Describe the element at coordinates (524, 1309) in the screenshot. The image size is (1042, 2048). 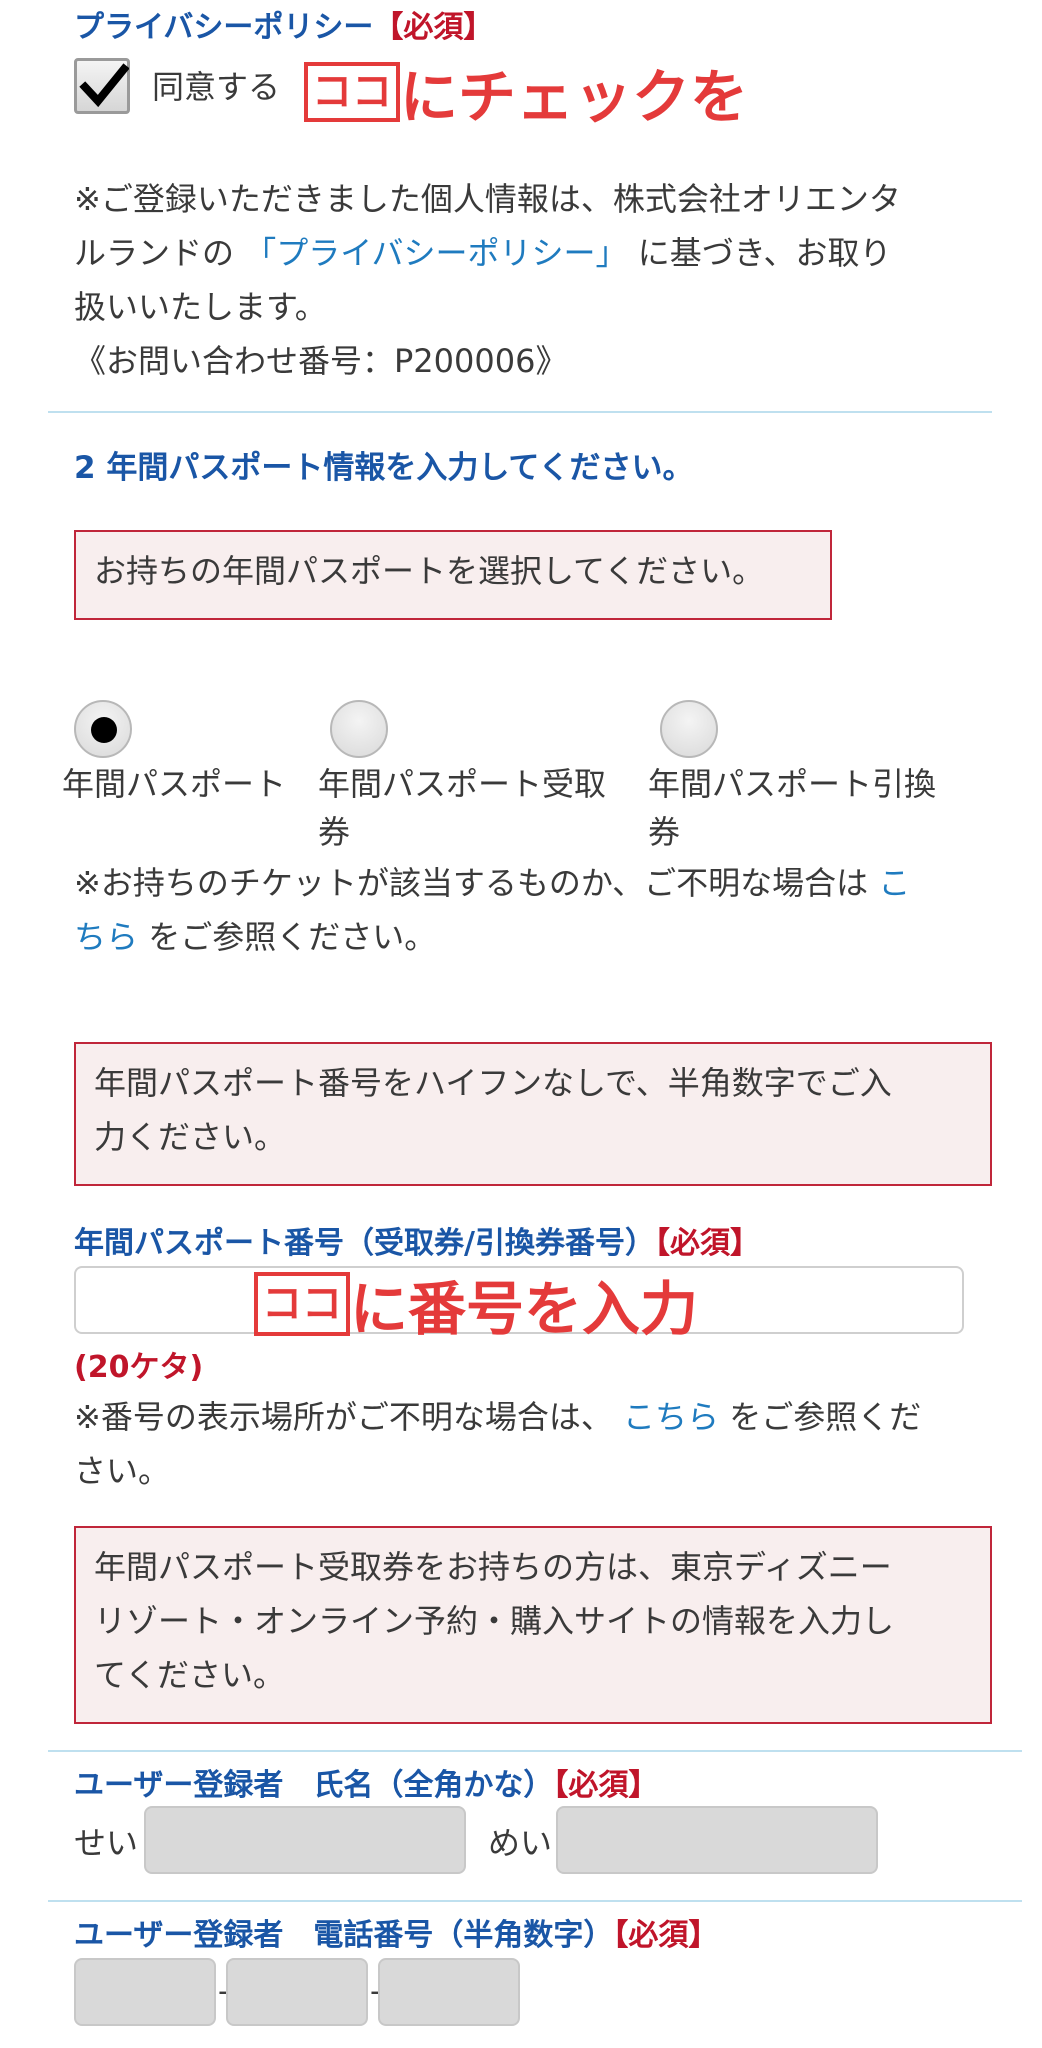
I see `annotation-text: に番号を入力` at that location.